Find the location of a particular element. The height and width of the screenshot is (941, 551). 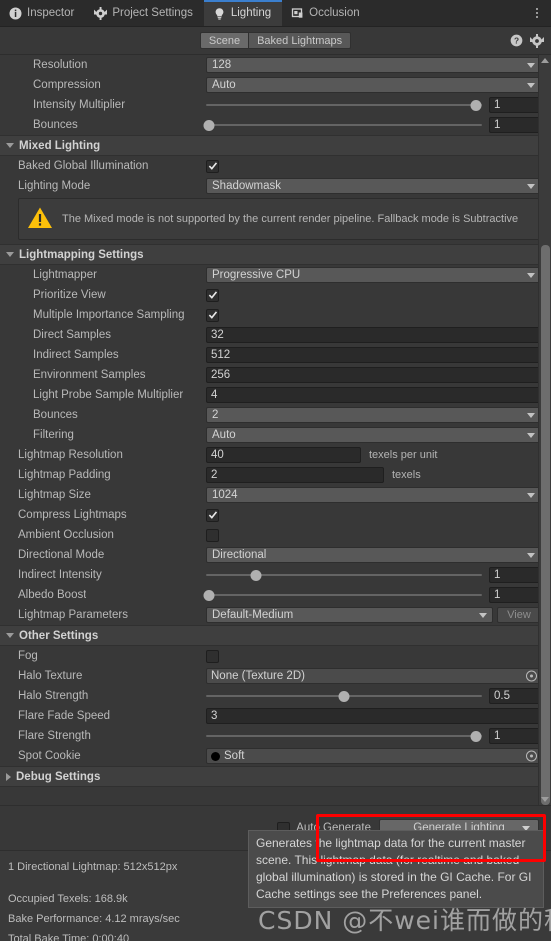

row-lightmap-padding: Lightmap Padding 2 texels is located at coordinates (275, 475).